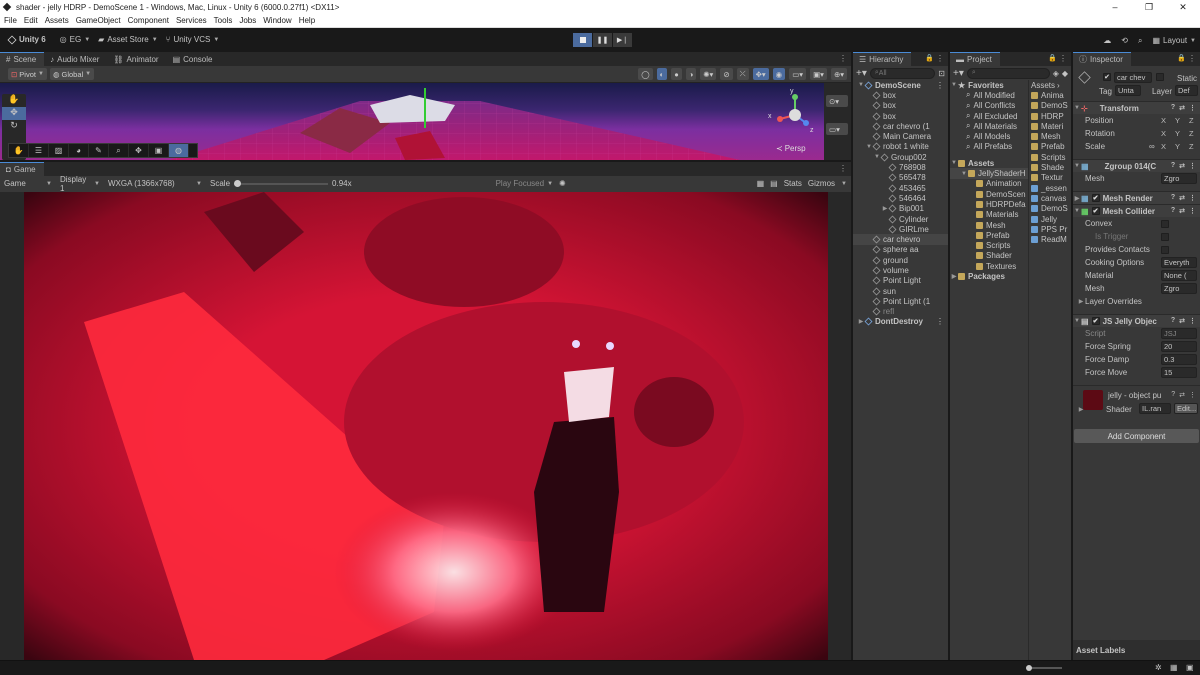 The image size is (1200, 675). What do you see at coordinates (989, 215) in the screenshot?
I see `folder-item: Materials` at bounding box center [989, 215].